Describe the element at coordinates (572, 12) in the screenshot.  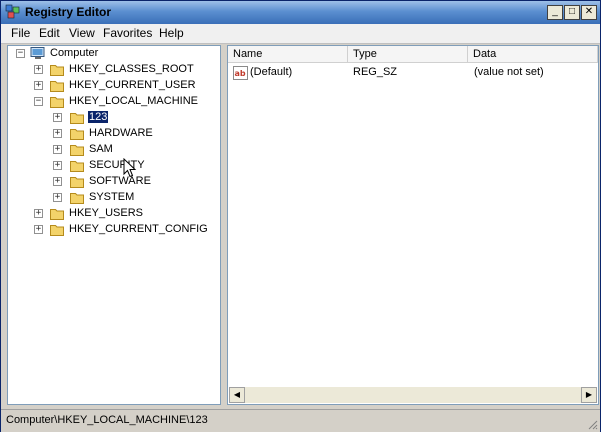
I see `maximize-button: □` at that location.